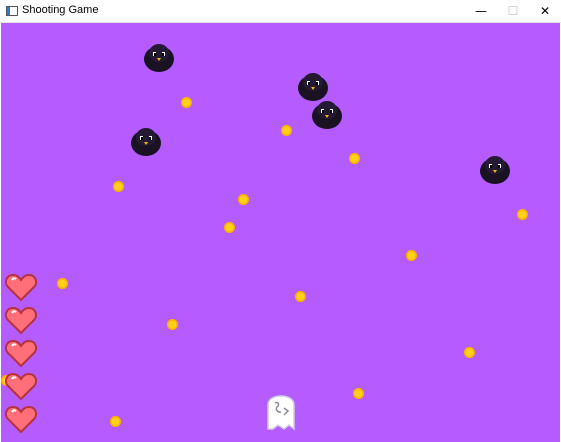 This screenshot has height=442, width=561. What do you see at coordinates (280, 11) in the screenshot?
I see `title-bar: Shooting Game — ☐ ✕` at bounding box center [280, 11].